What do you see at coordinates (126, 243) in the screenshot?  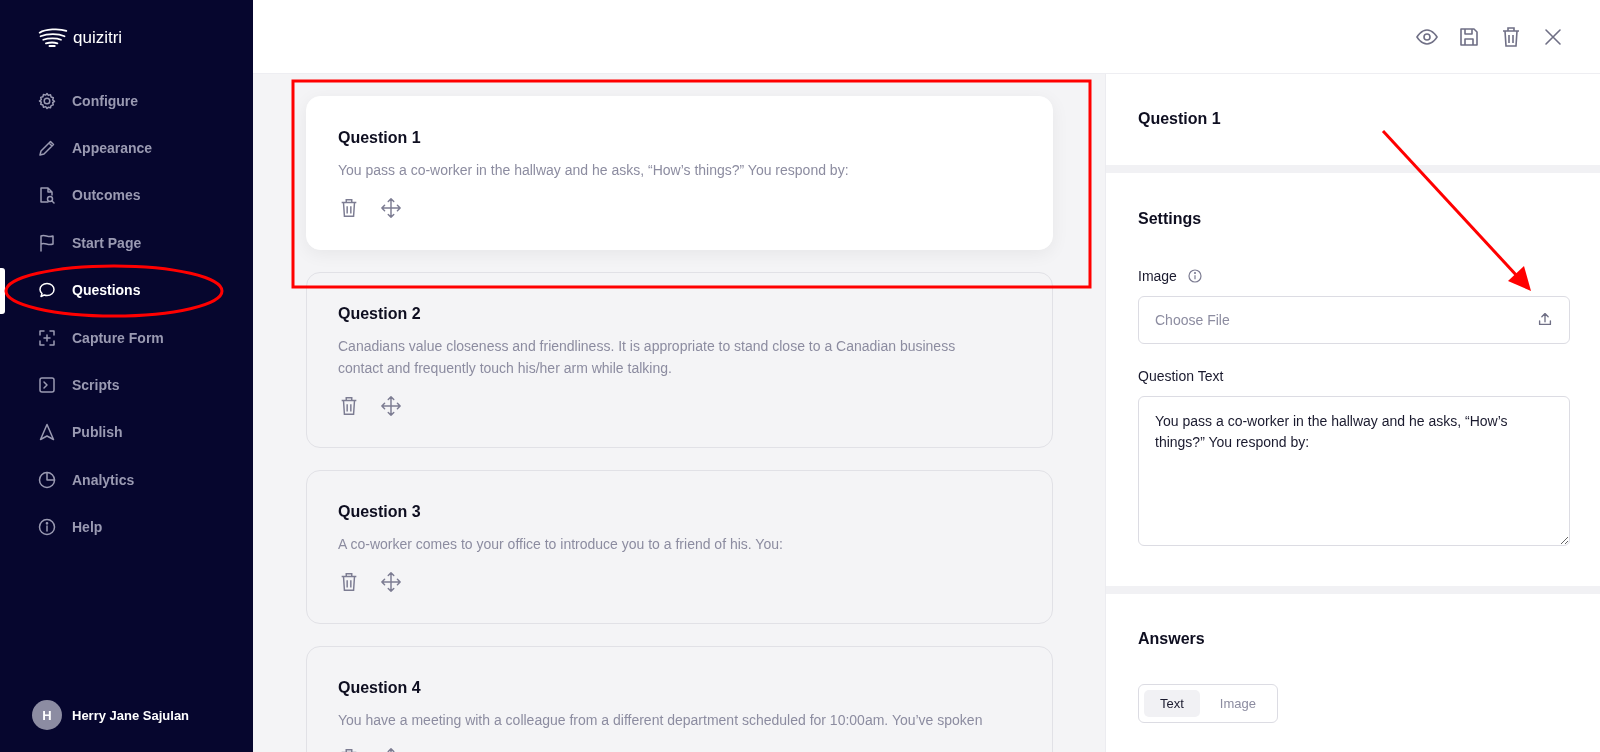 I see `sidebar-item: Start Page` at bounding box center [126, 243].